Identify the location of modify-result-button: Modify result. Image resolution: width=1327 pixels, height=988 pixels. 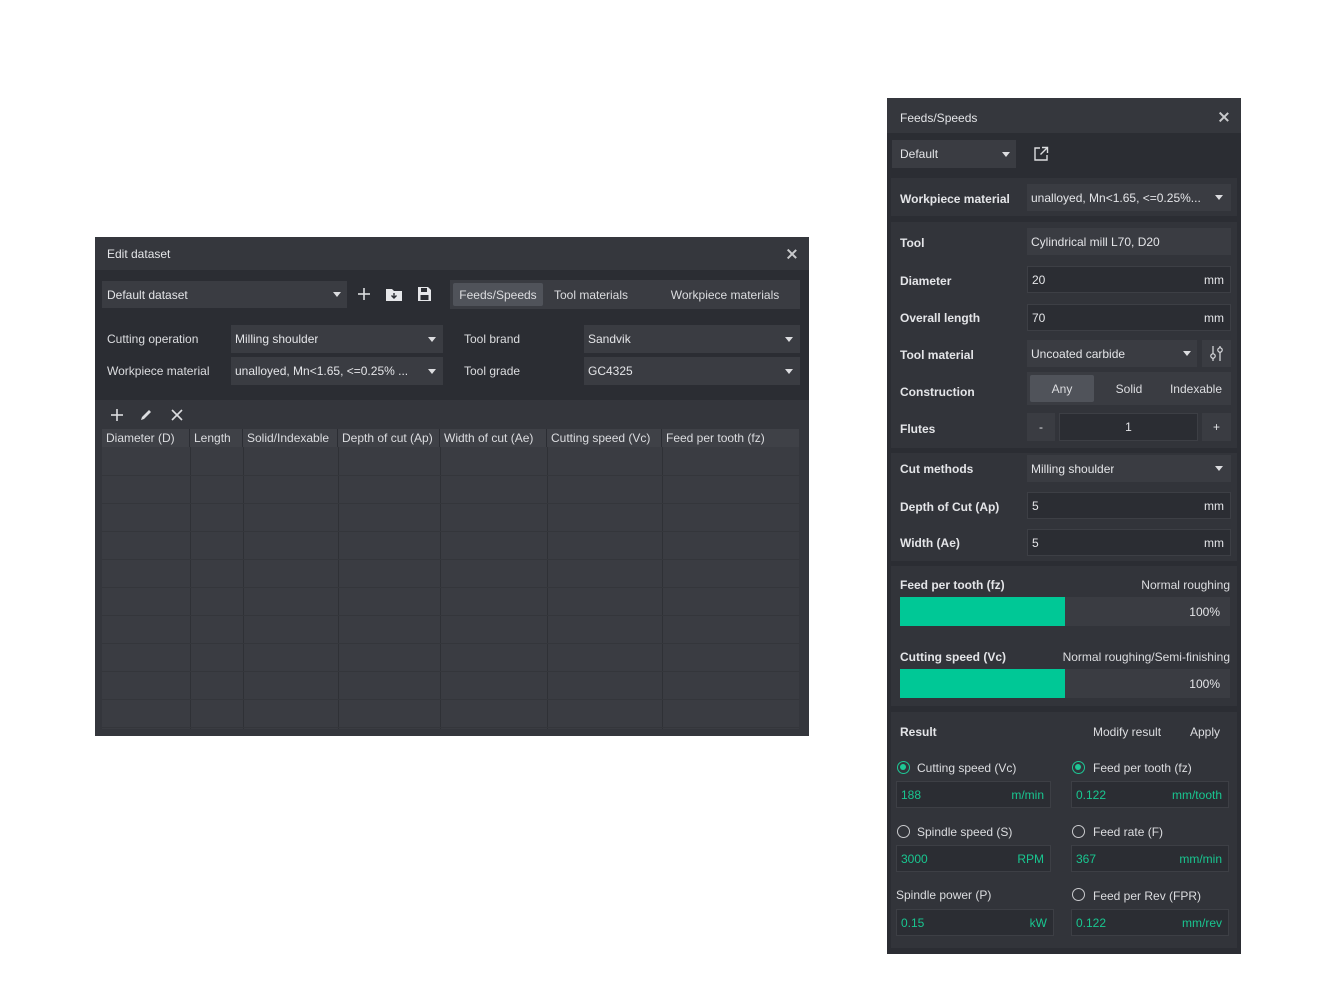
(1127, 732).